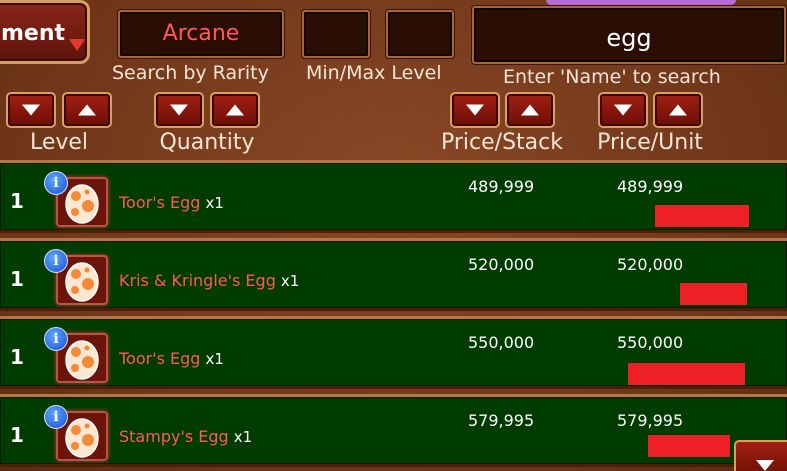 Image resolution: width=787 pixels, height=471 pixels. What do you see at coordinates (420, 34) in the screenshot?
I see `max-level-input` at bounding box center [420, 34].